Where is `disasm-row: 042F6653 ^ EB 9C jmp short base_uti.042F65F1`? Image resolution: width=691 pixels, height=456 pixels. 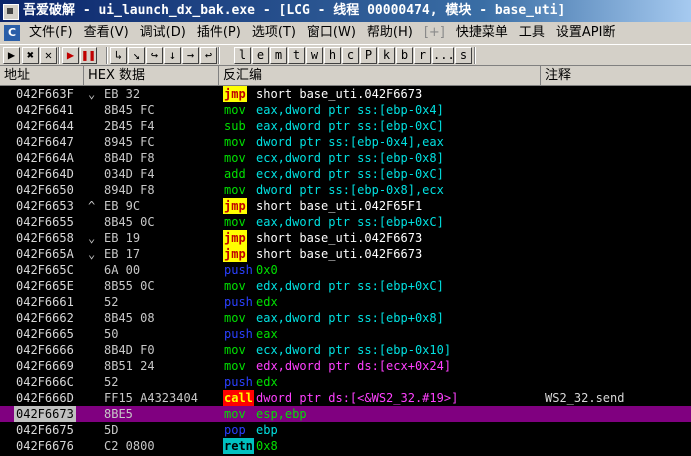 disasm-row: 042F6653 ^ EB 9C jmp short base_uti.042F65F1 is located at coordinates (345, 206).